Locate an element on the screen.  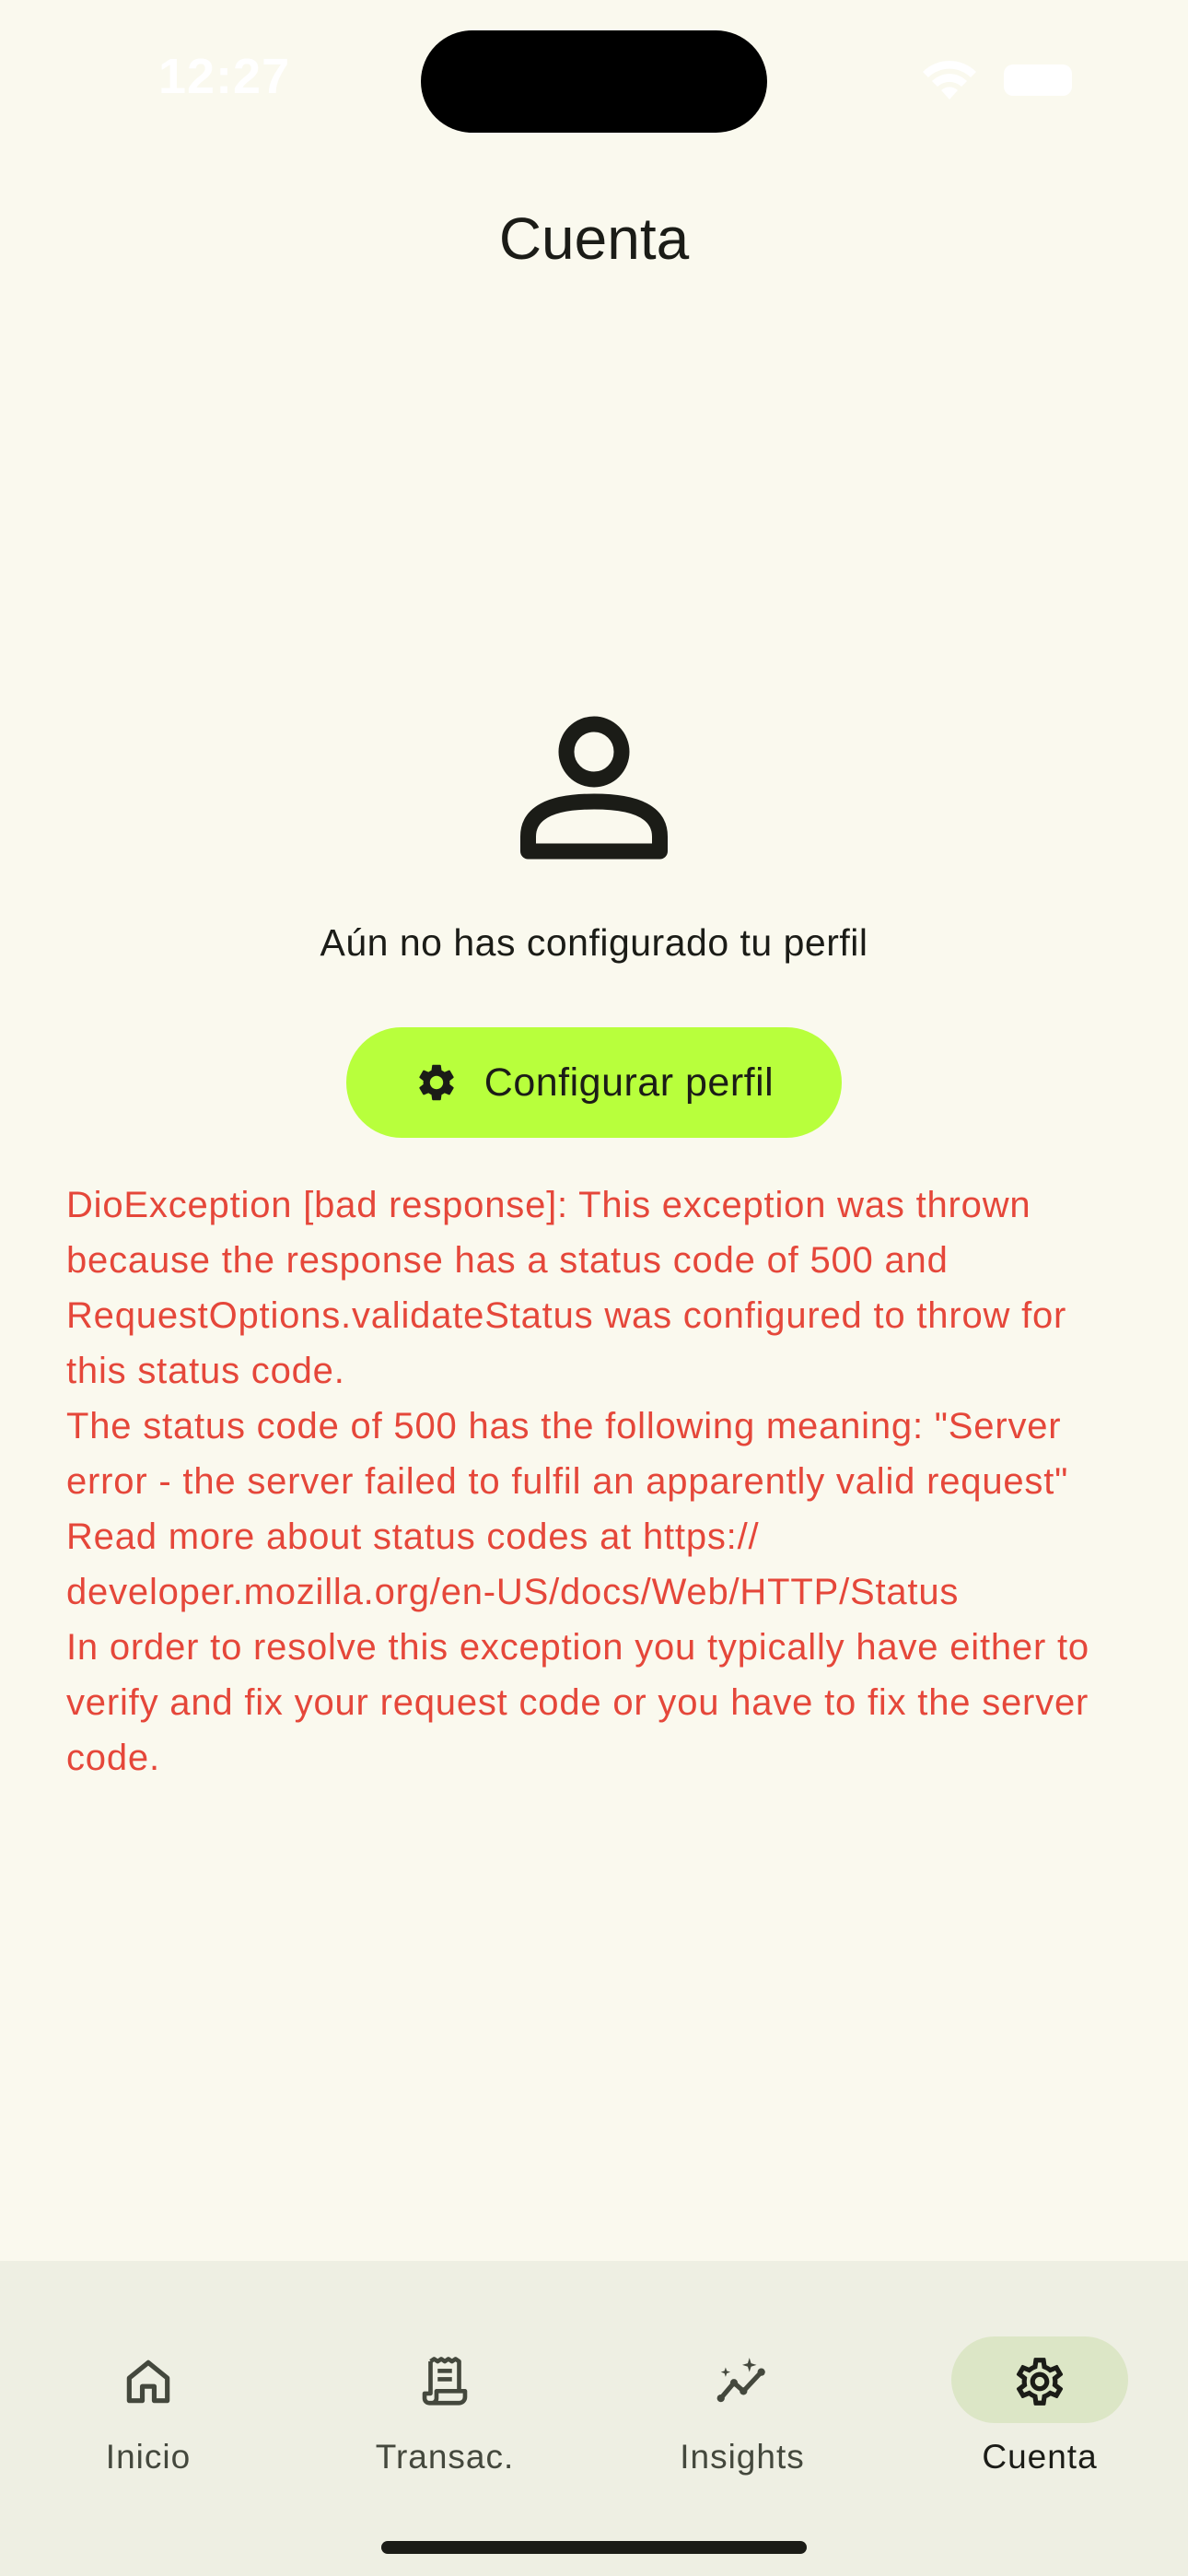
configure-profile-button-label: Configurar perfil is located at coordinates (629, 1082).